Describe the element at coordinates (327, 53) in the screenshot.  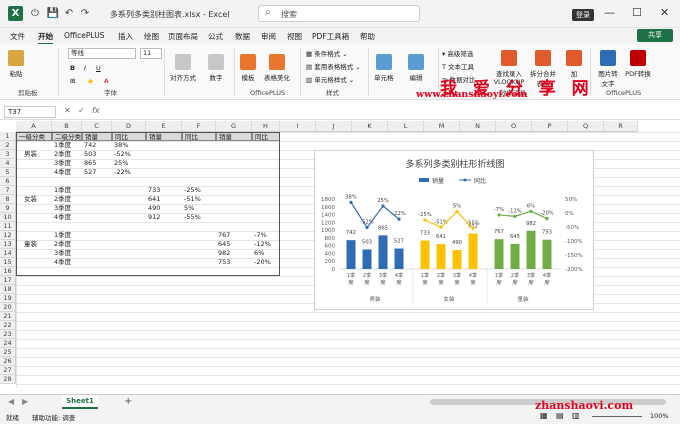
I see `conditional-format-button: ▦ 条件格式 ⌄` at that location.